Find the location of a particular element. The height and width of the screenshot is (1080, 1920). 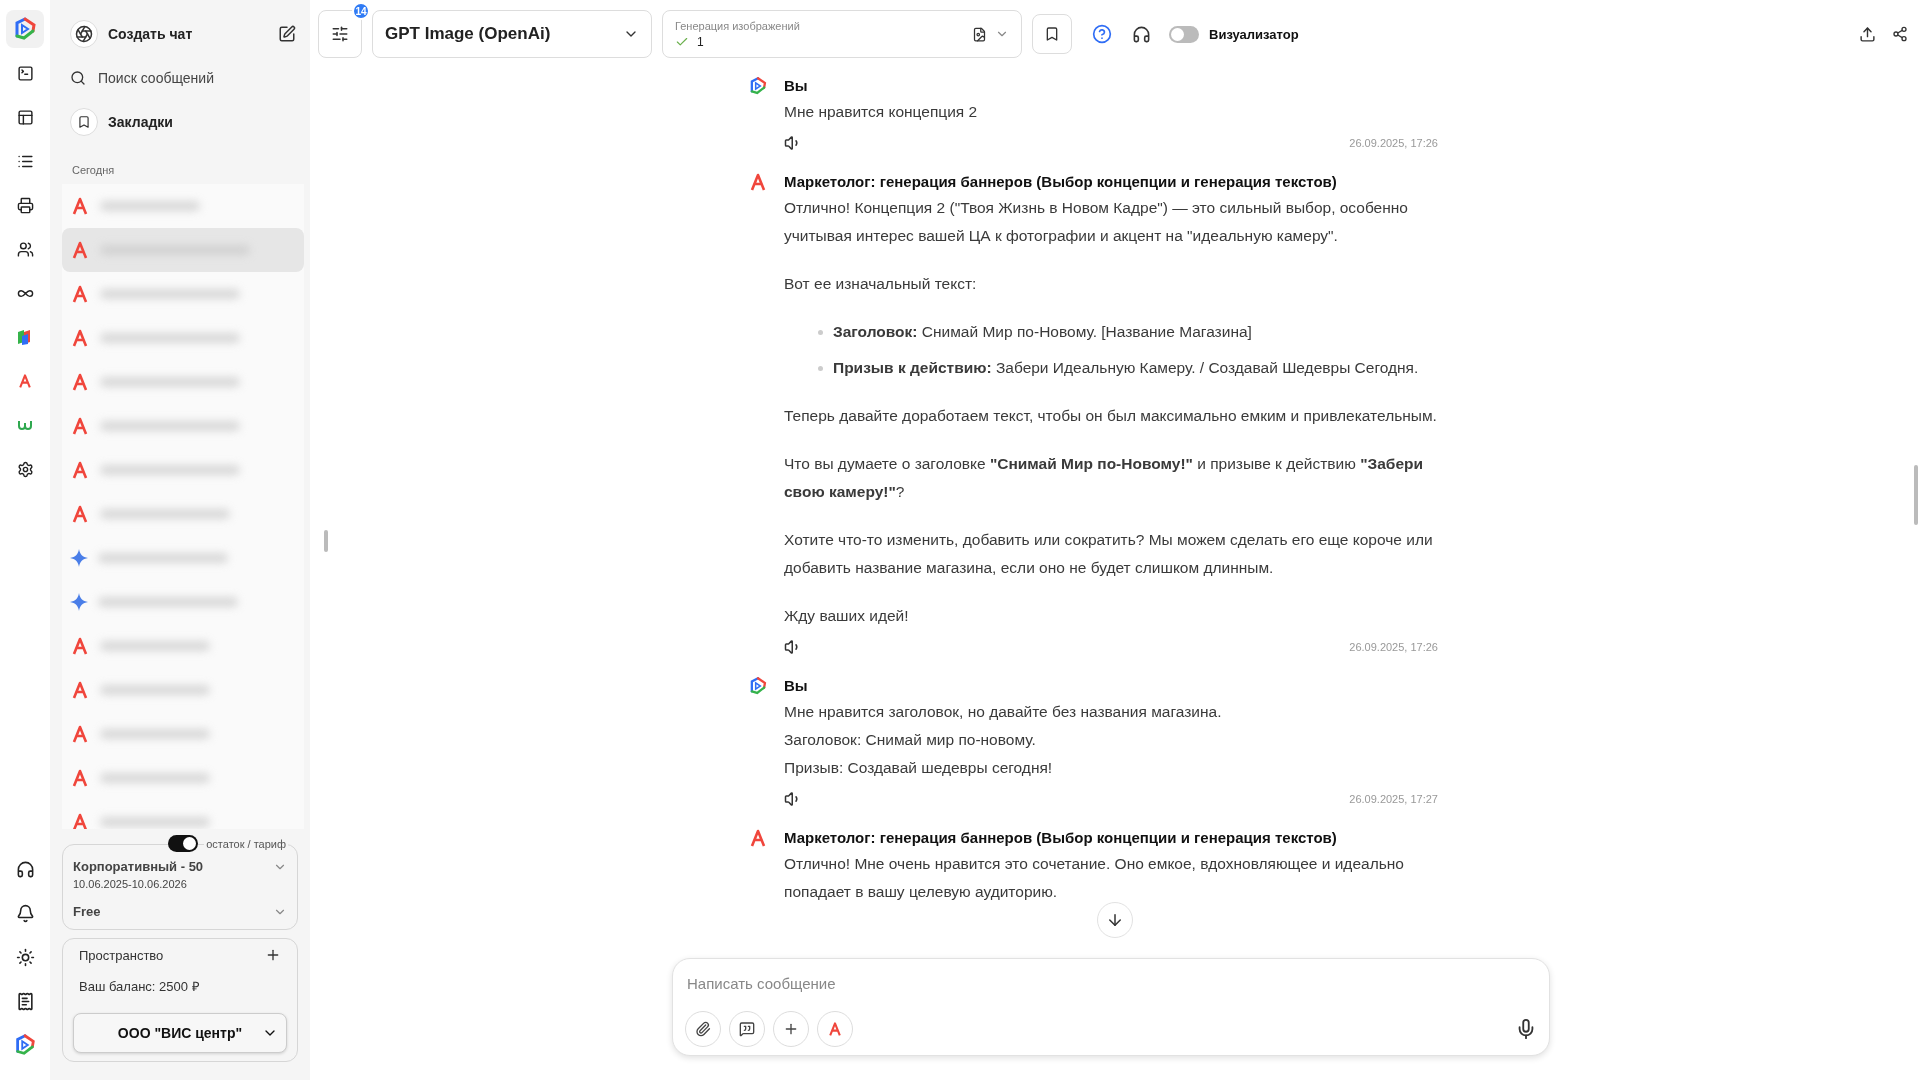

bookmarks-link: Закладки is located at coordinates (202, 122).